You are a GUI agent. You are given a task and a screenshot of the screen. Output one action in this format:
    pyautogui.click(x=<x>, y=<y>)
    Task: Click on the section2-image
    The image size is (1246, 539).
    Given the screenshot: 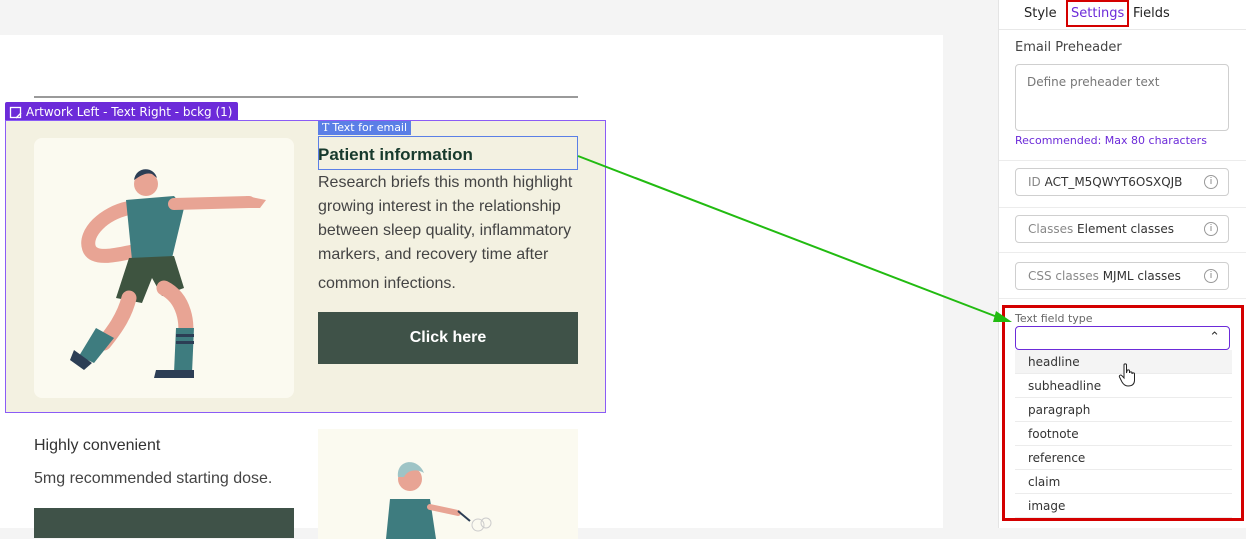 What is the action you would take?
    pyautogui.click(x=448, y=484)
    